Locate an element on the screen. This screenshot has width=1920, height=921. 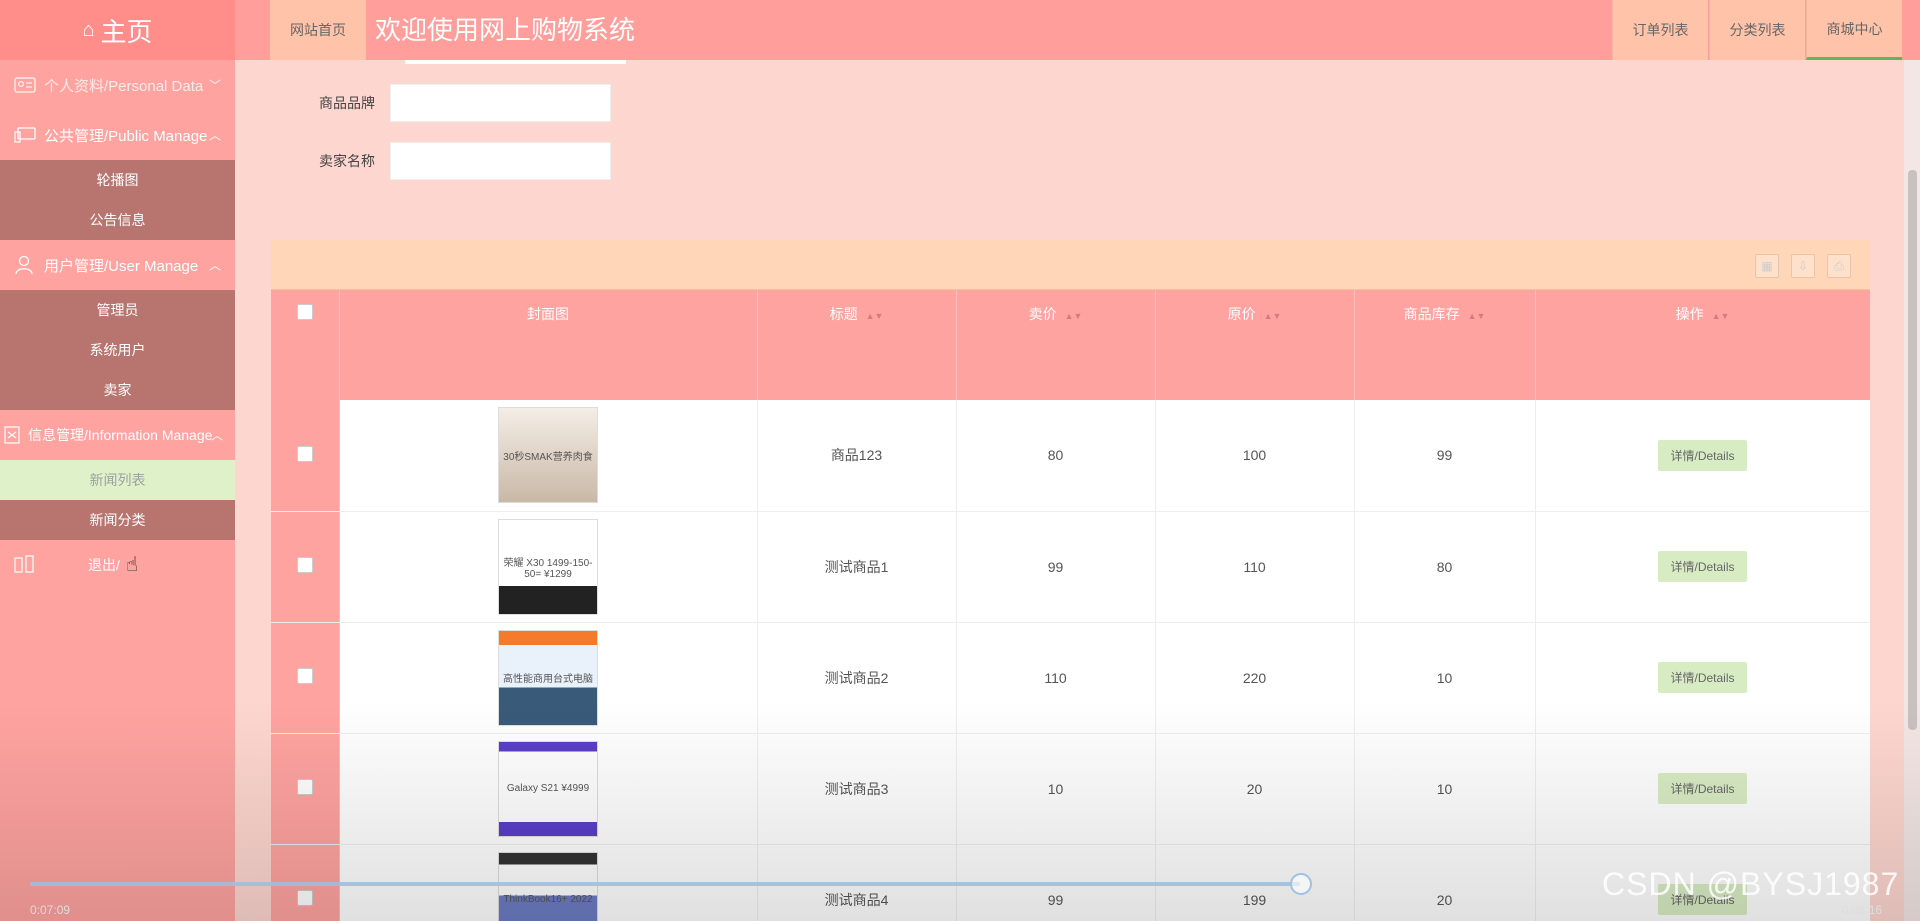
original-price-cell: 100 is located at coordinates (1255, 456).